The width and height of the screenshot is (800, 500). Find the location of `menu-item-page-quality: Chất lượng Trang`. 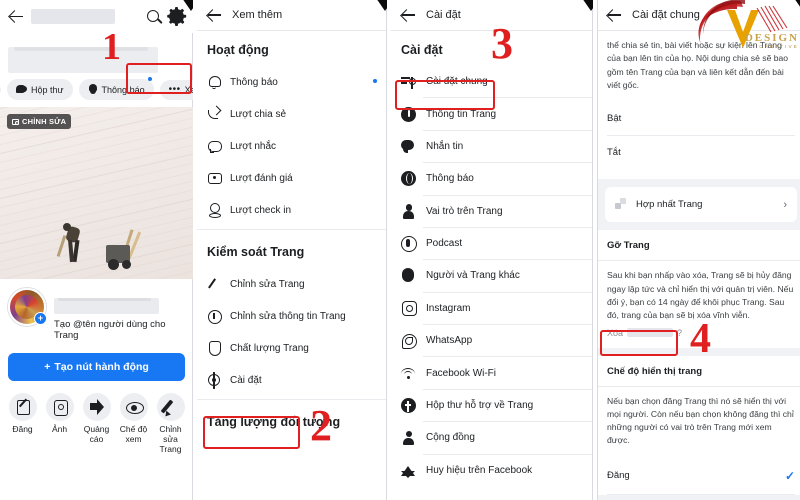

menu-item-page-quality: Chất lượng Trang is located at coordinates (292, 348).